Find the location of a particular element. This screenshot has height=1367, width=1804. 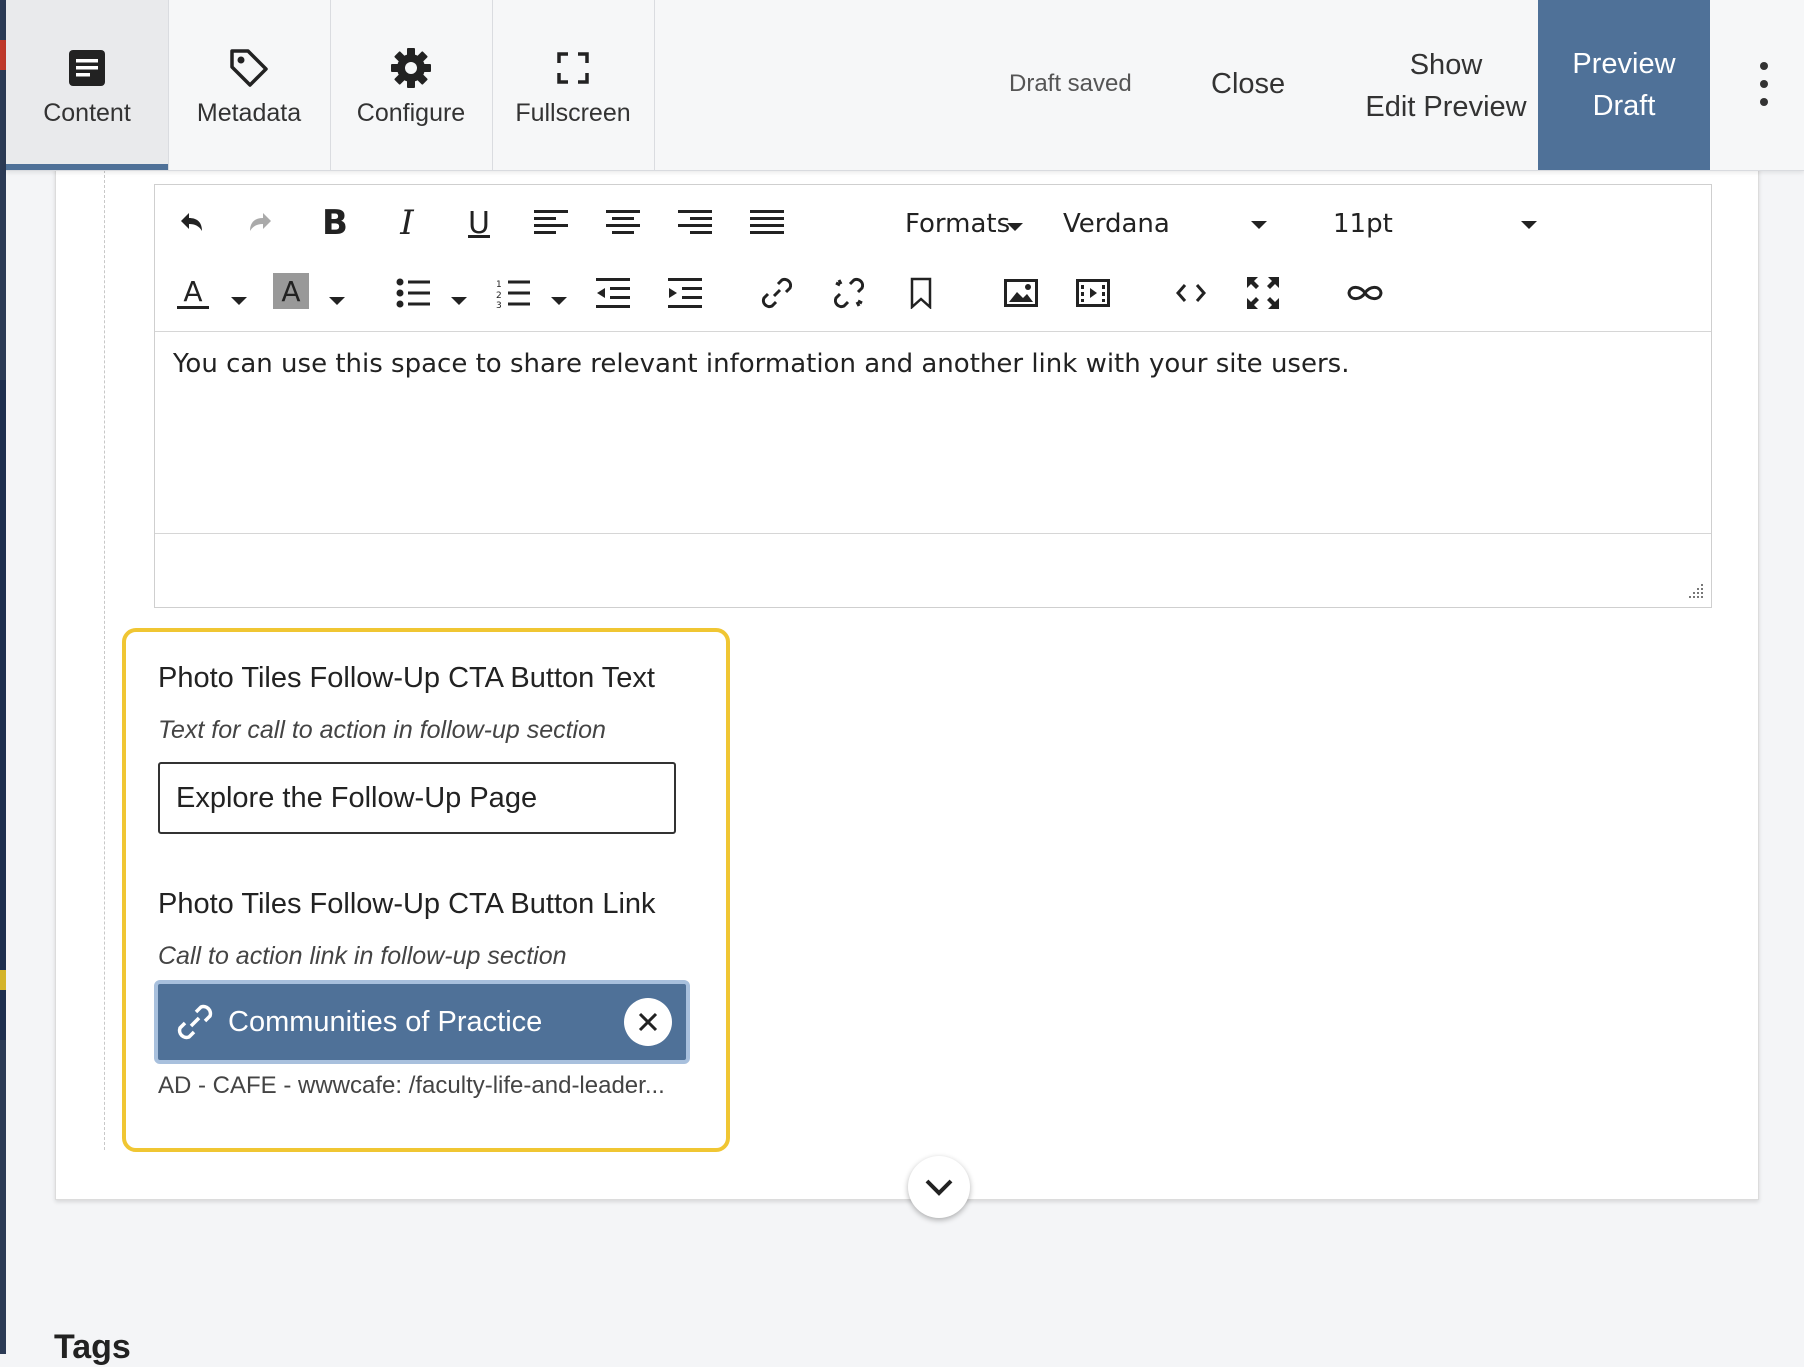

link-icon is located at coordinates (195, 1022).